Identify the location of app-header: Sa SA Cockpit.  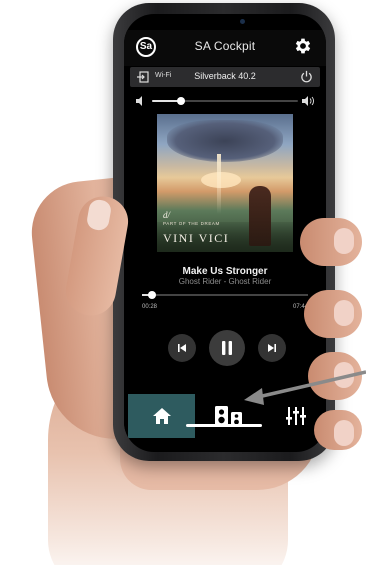
(225, 48).